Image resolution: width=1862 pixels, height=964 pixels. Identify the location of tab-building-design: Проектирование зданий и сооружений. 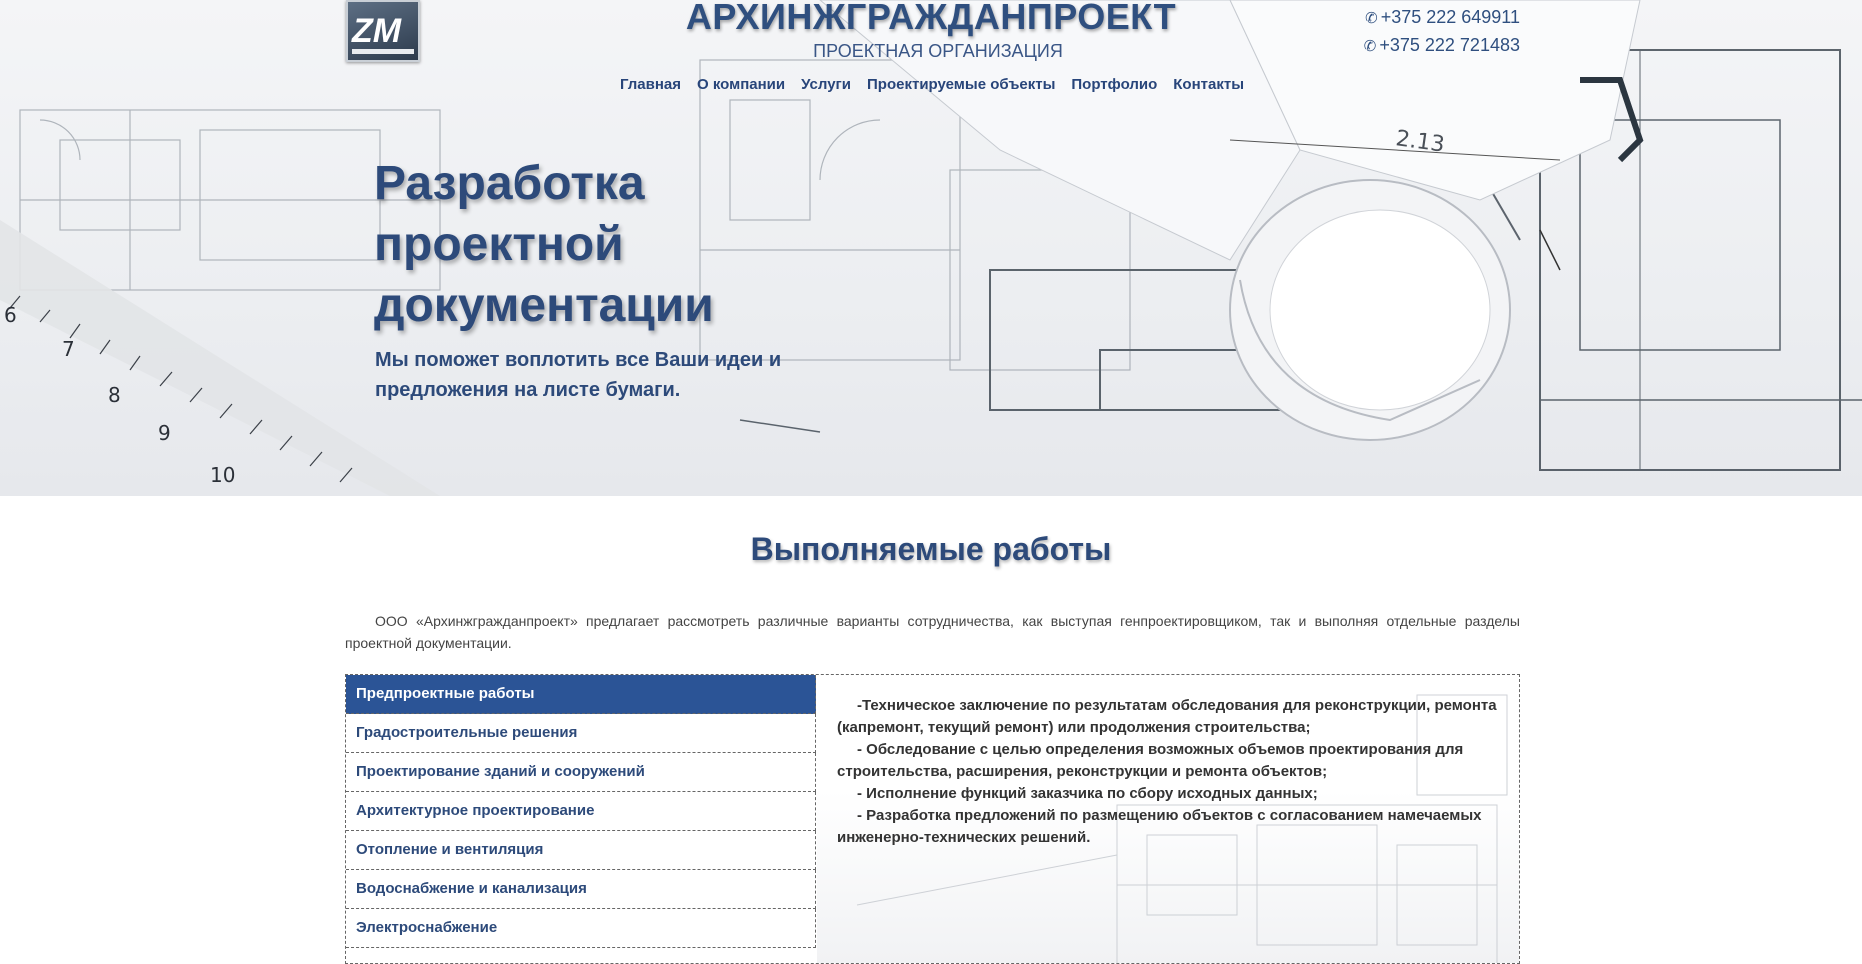
(581, 772).